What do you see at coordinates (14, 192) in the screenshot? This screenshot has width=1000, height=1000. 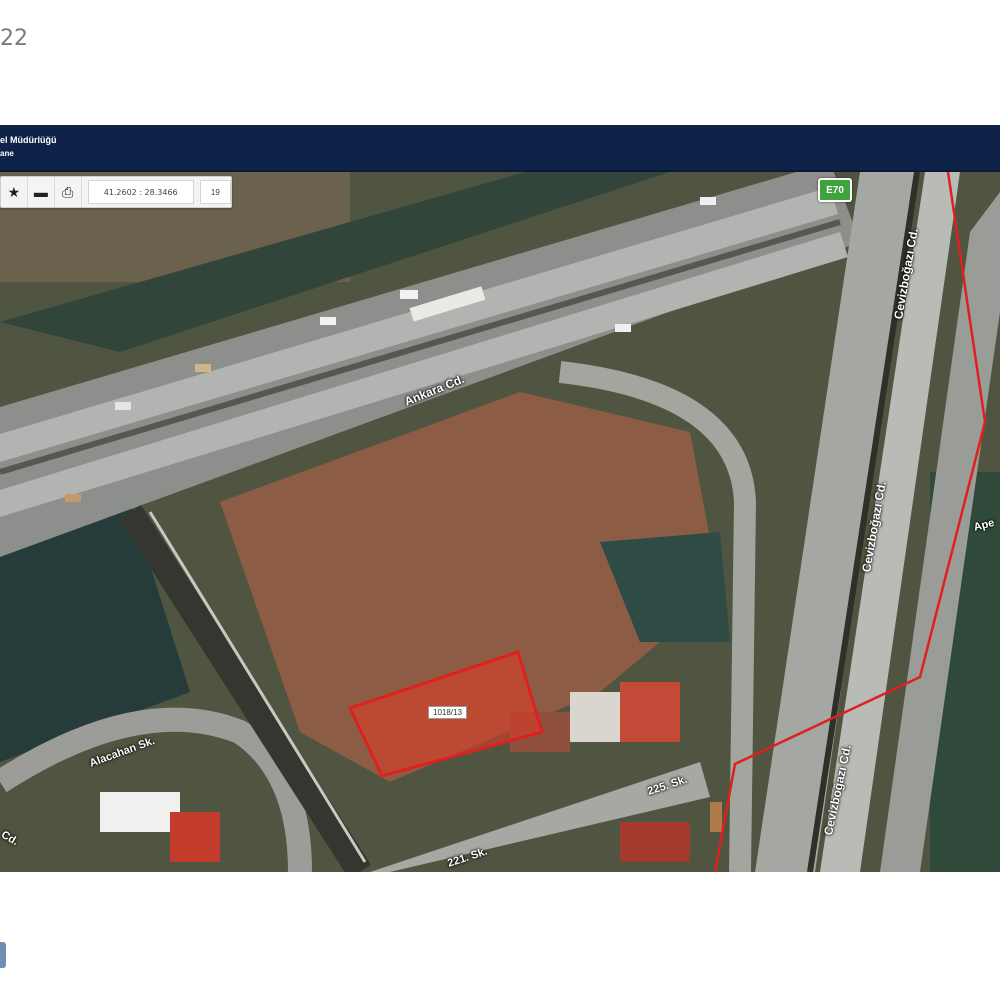 I see `star-icon: ★` at bounding box center [14, 192].